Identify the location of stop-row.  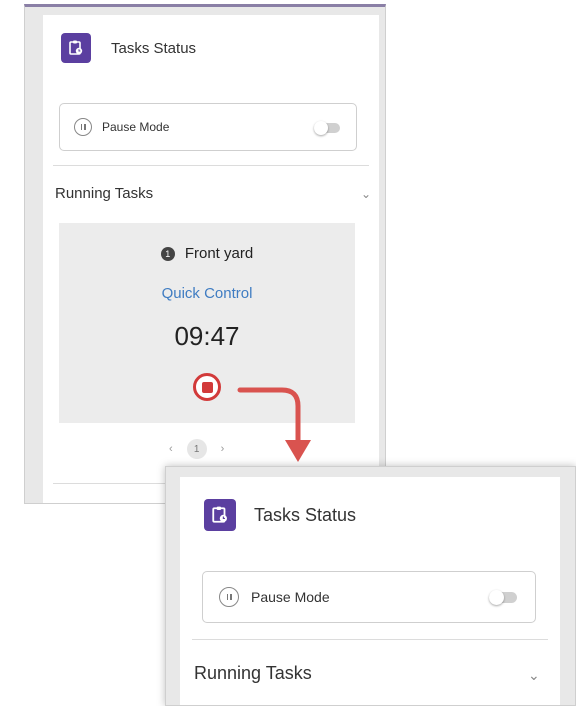
(207, 387).